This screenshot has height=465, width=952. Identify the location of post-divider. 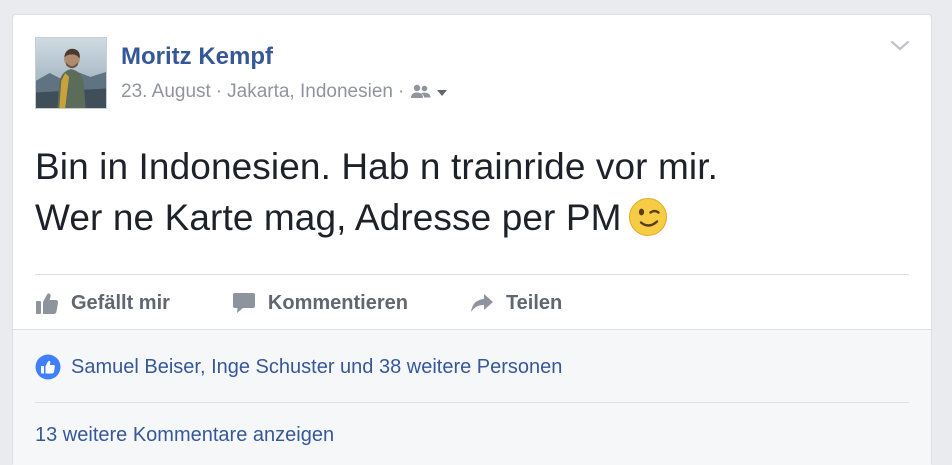
(472, 274).